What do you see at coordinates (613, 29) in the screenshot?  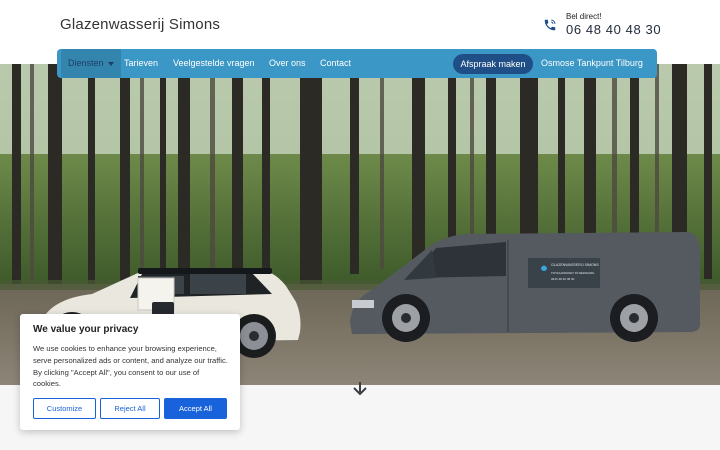 I see `phone-number-link: 06 48 40 48 30` at bounding box center [613, 29].